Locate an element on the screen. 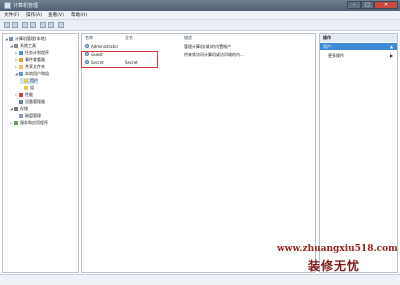  tree-item: ▷ 共享文件夹 is located at coordinates (30, 67).